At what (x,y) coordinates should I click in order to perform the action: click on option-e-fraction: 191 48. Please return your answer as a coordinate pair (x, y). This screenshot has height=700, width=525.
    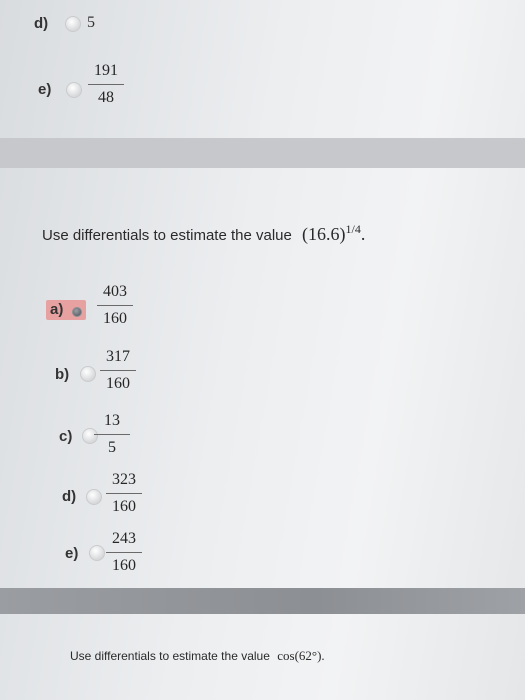
    Looking at the image, I should click on (106, 84).